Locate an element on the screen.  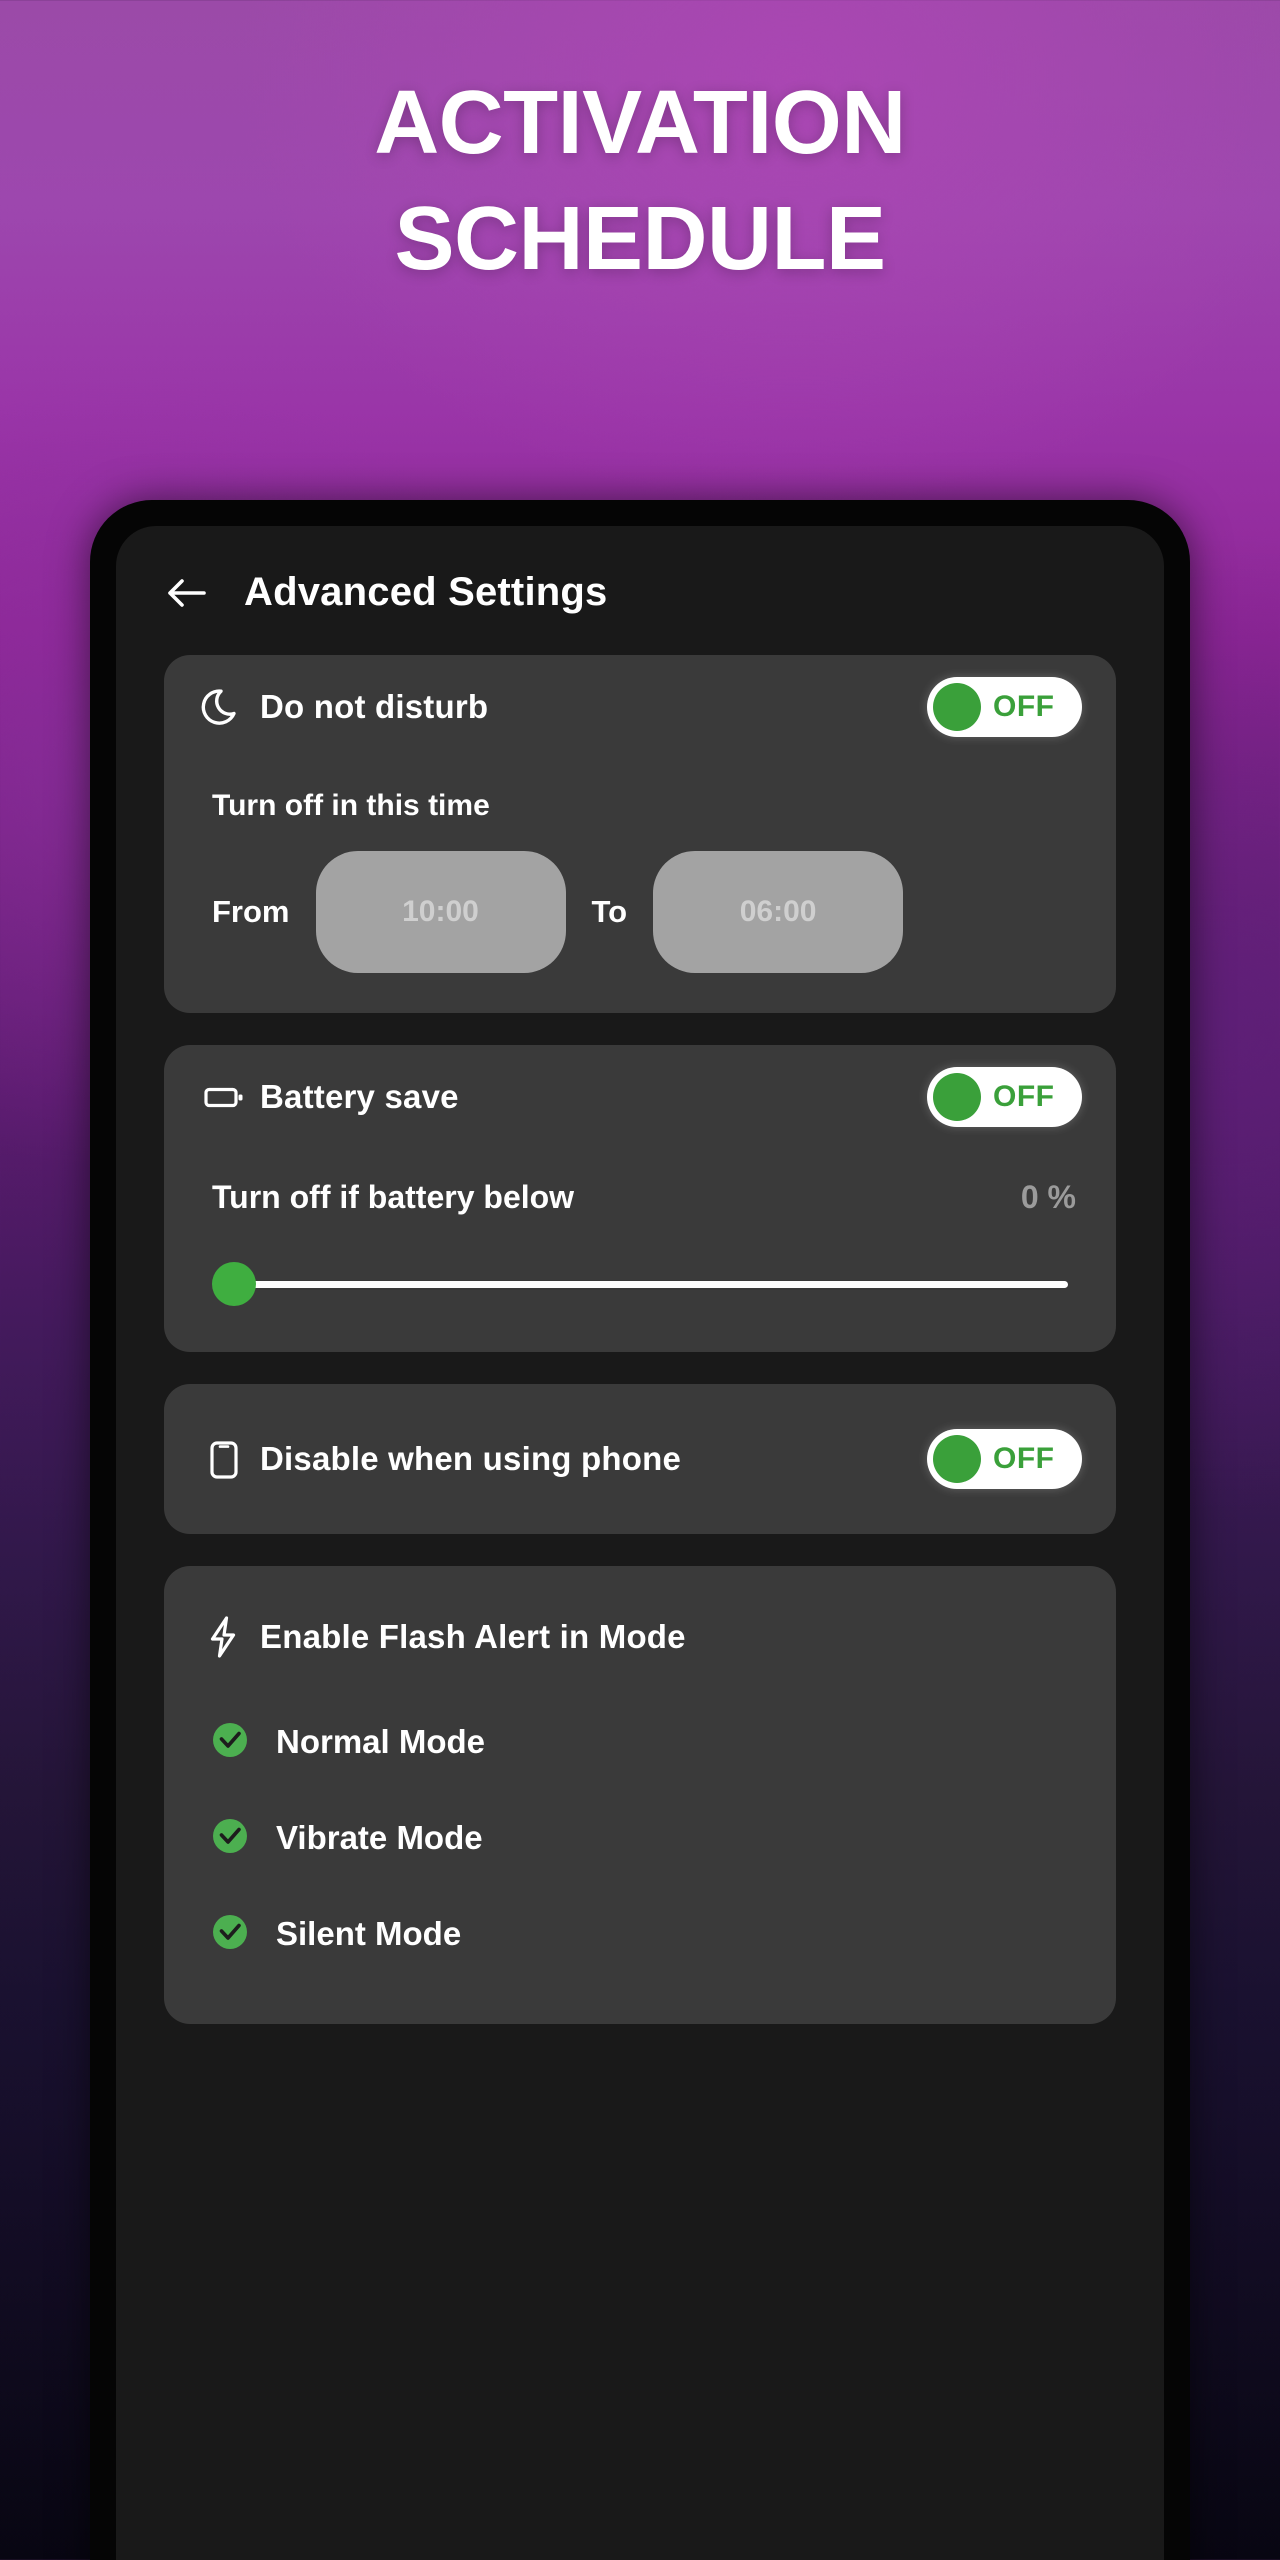
battery-threshold-row: Turn off if battery below 0 % is located at coordinates (640, 1182).